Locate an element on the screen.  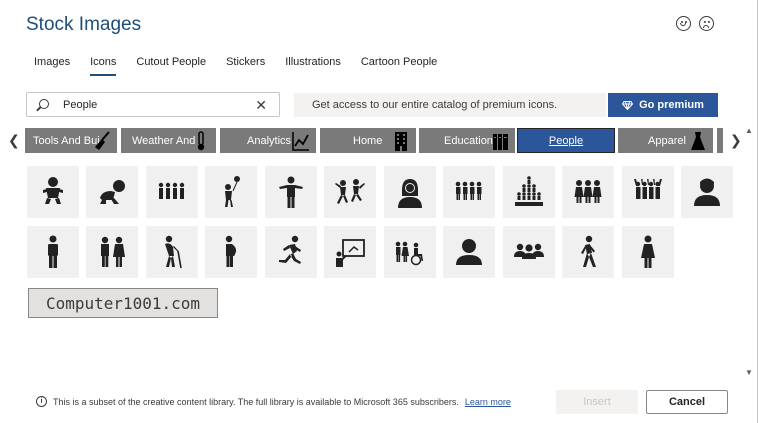
icon-tile-woman is located at coordinates (648, 252).